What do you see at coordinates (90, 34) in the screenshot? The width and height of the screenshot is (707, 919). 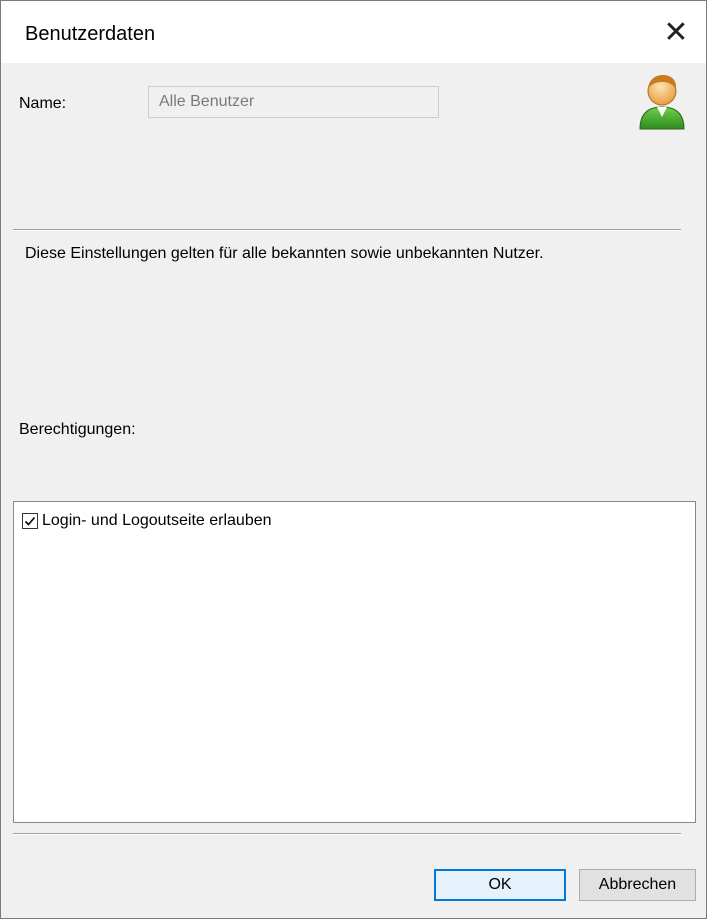 I see `dialog-title: Benutzerdaten` at bounding box center [90, 34].